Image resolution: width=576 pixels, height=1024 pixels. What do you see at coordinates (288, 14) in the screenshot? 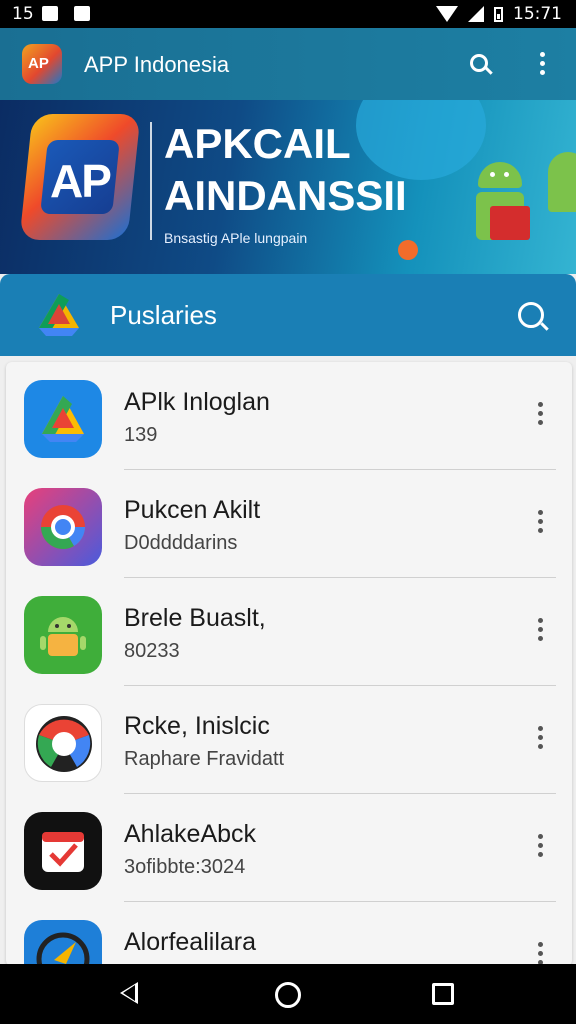
I see `status-bar: 15 15:71` at bounding box center [288, 14].